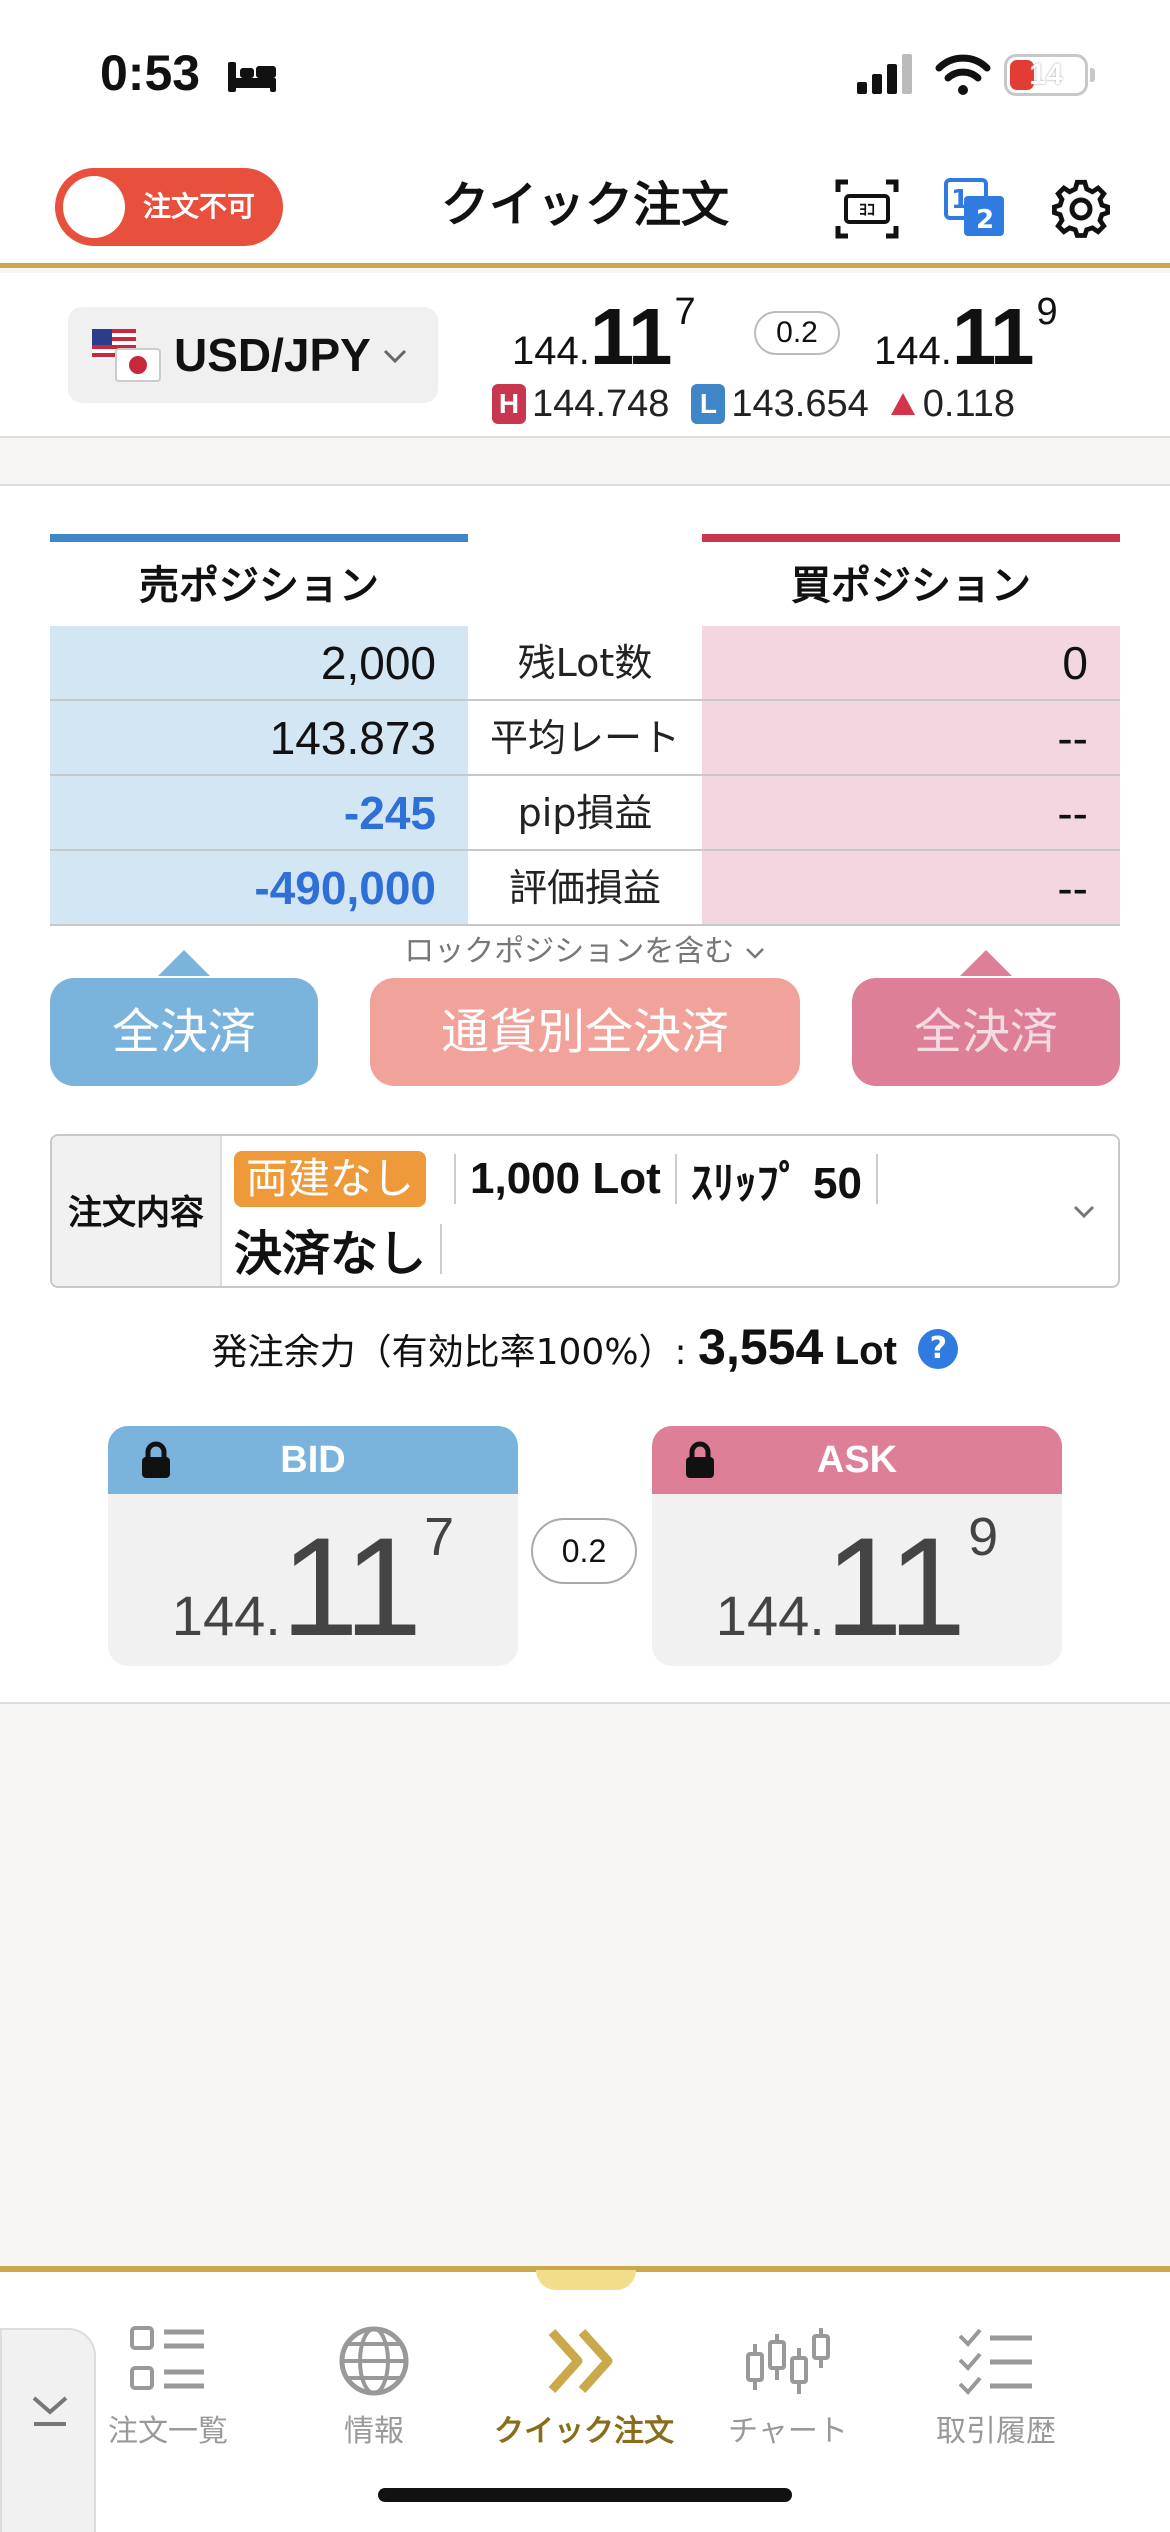 The height and width of the screenshot is (2532, 1170). I want to click on table-row: 2,000 残Lot数 0, so click(585, 663).